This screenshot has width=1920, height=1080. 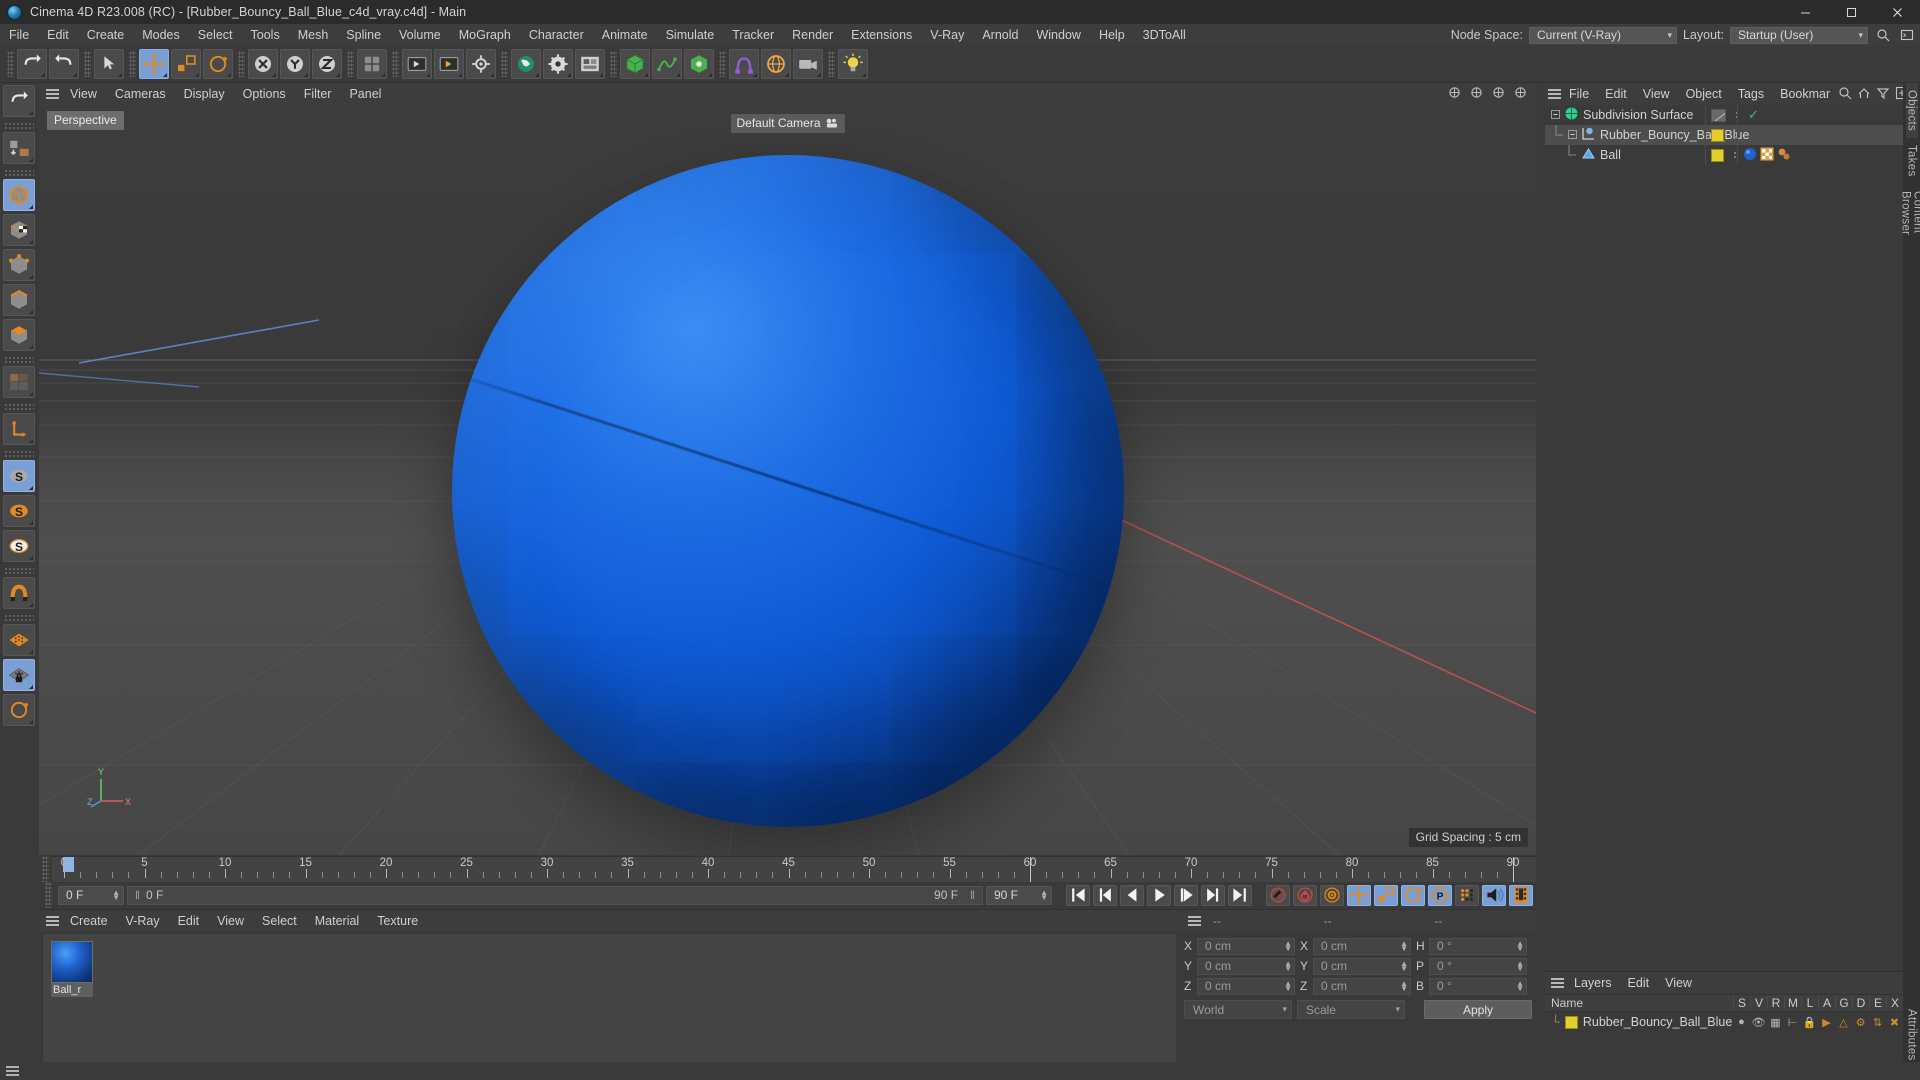 I want to click on toolbar-render-view-button, so click(x=417, y=64).